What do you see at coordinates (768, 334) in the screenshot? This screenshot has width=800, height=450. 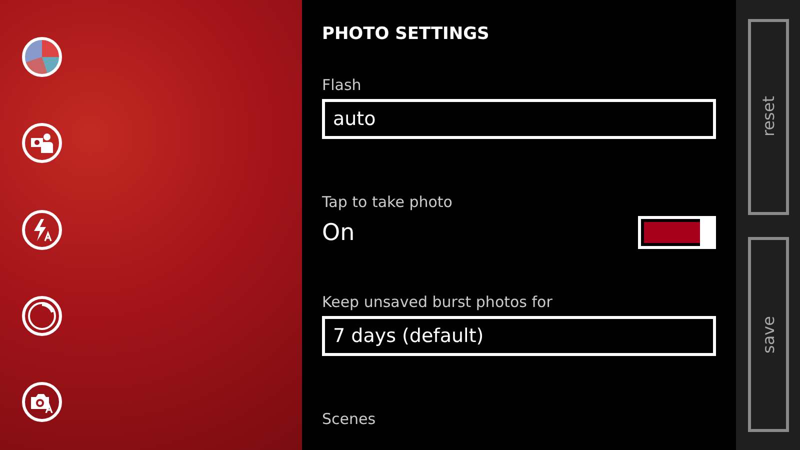 I see `save-button: save` at bounding box center [768, 334].